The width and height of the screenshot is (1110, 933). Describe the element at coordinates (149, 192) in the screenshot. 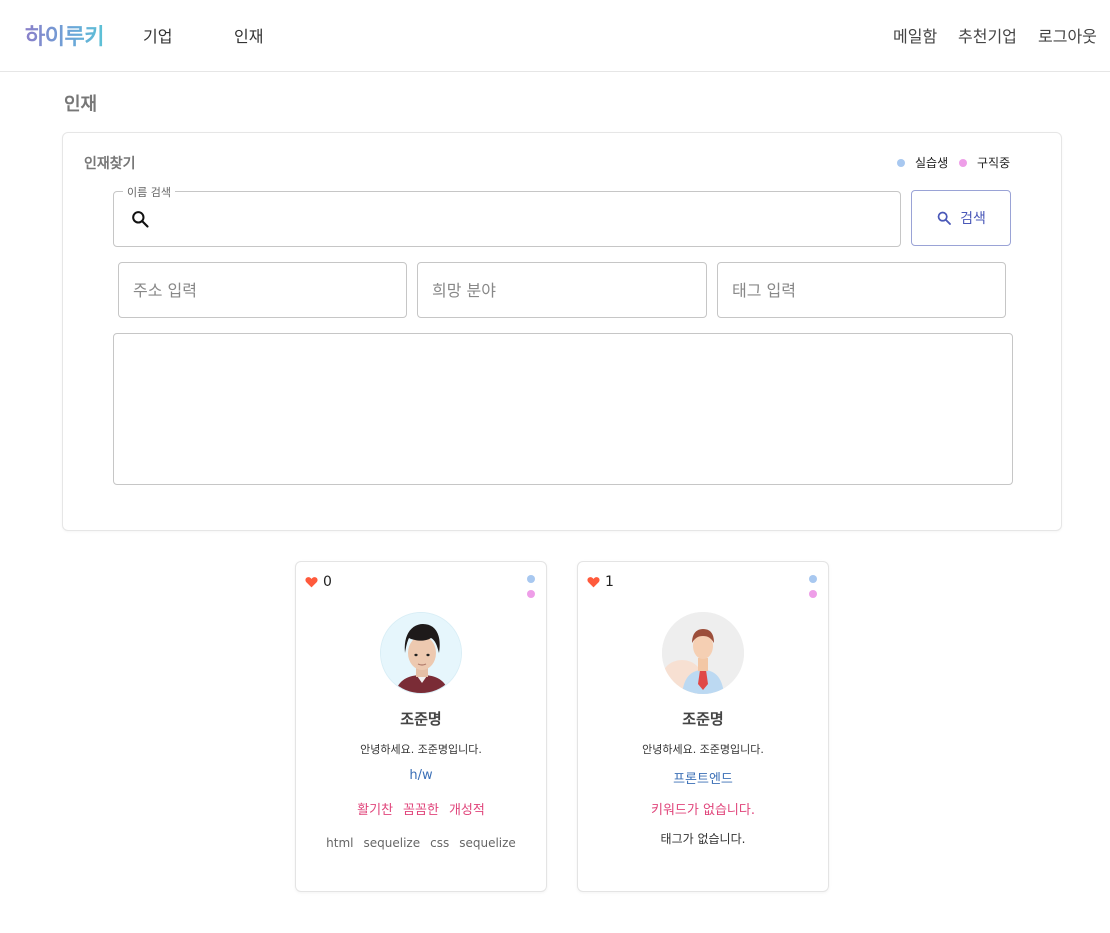

I see `name-search-label: 이름 검색` at that location.